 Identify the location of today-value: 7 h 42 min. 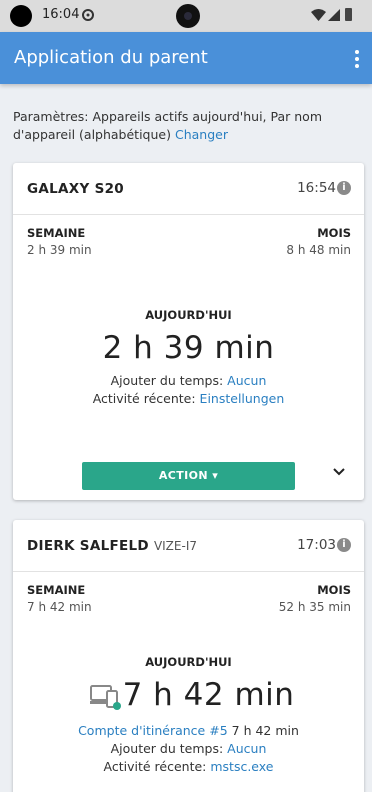
(208, 695).